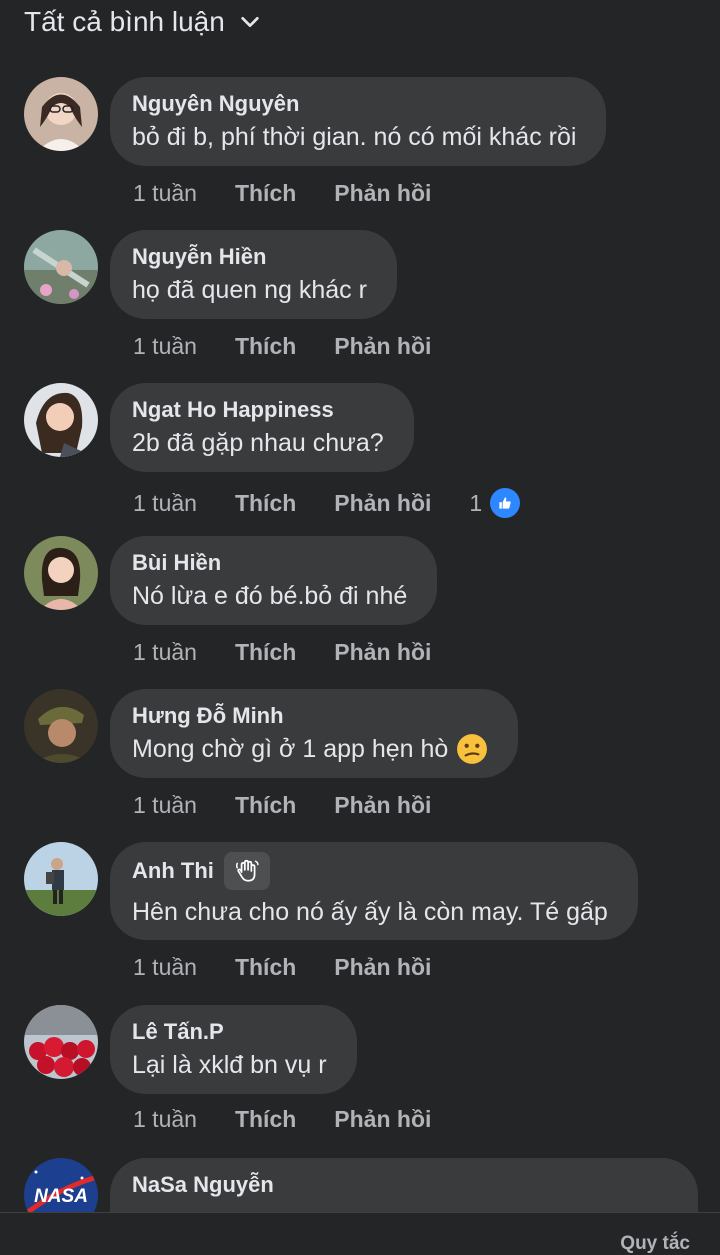 This screenshot has width=720, height=1255. Describe the element at coordinates (270, 596) in the screenshot. I see `comment-text: Nó lừa e đó bé.bỏ đi nhé` at that location.